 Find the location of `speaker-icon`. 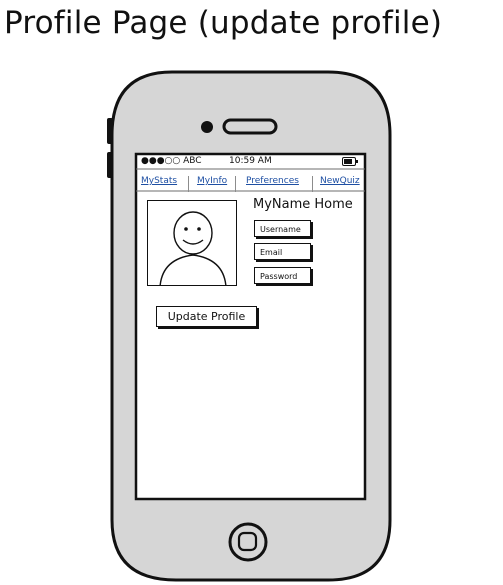

speaker-icon is located at coordinates (250, 126).